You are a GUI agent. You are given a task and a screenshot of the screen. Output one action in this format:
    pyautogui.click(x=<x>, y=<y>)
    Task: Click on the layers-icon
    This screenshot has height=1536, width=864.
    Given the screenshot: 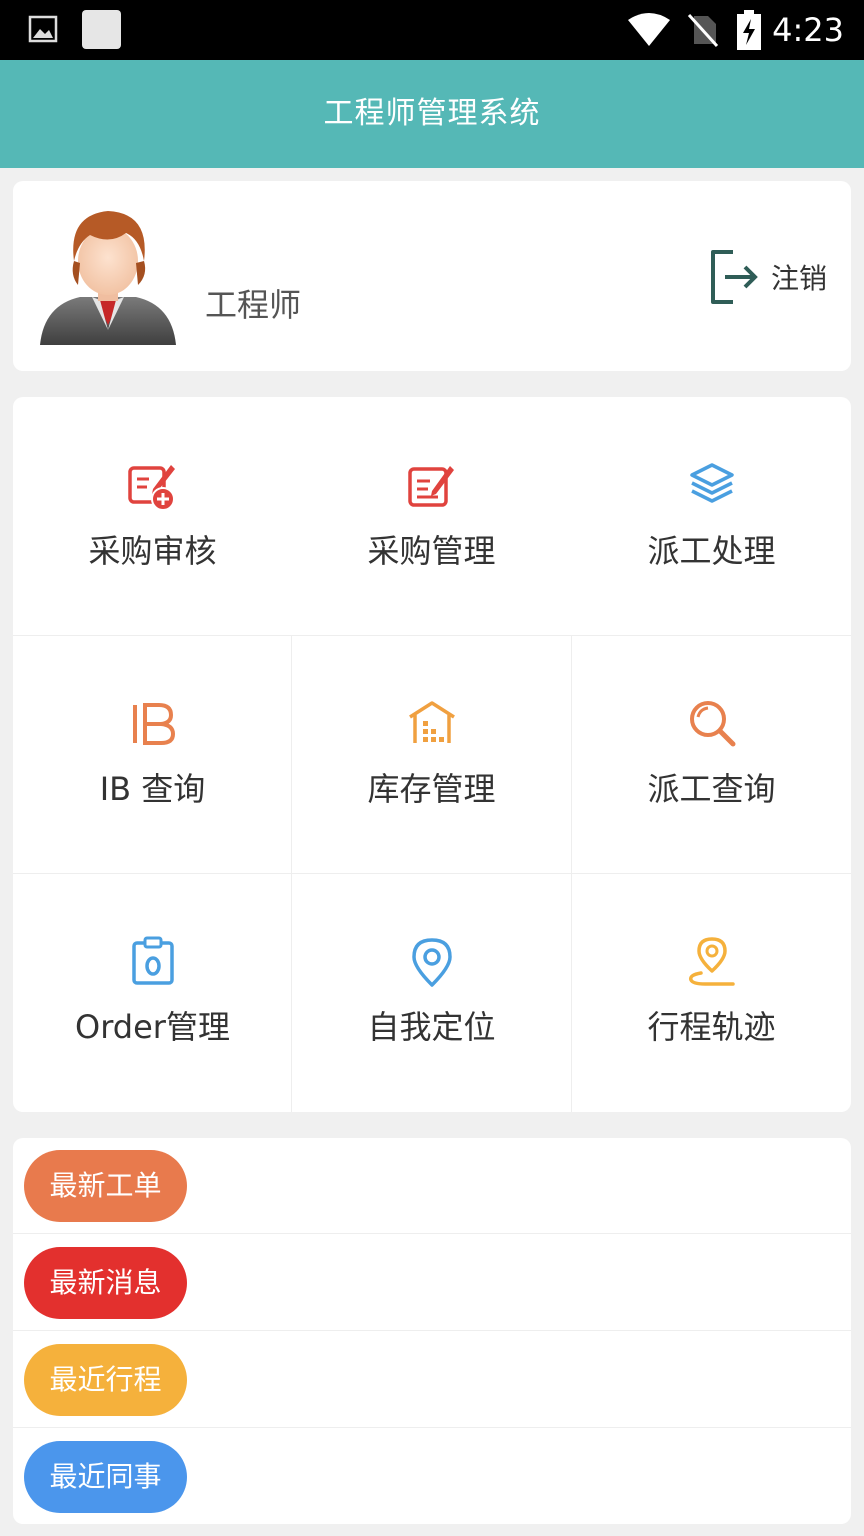 What is the action you would take?
    pyautogui.click(x=711, y=483)
    